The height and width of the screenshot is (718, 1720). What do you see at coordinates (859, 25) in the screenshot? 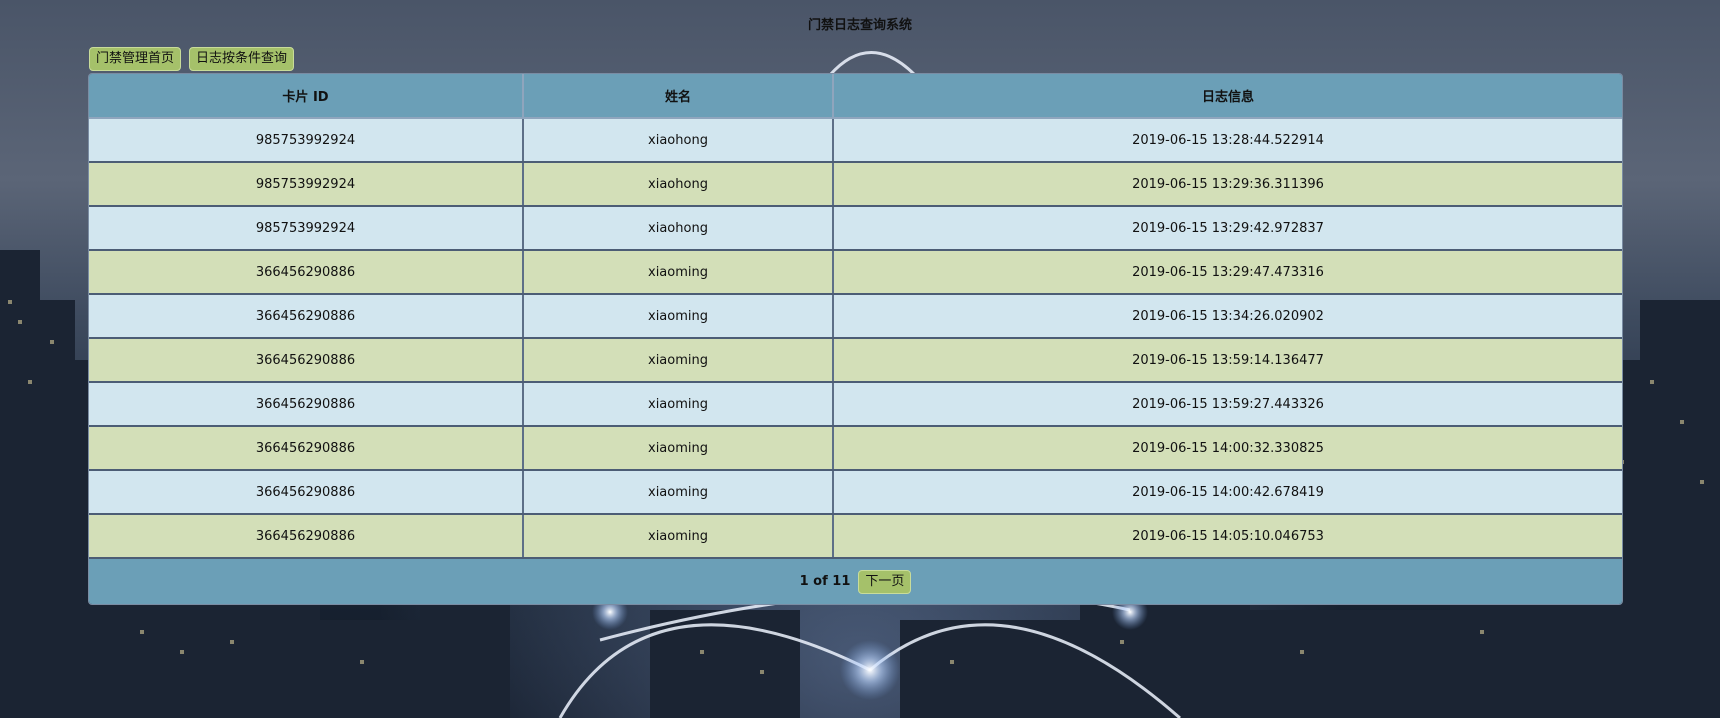
I see `page-title: 门禁日志查询系统` at bounding box center [859, 25].